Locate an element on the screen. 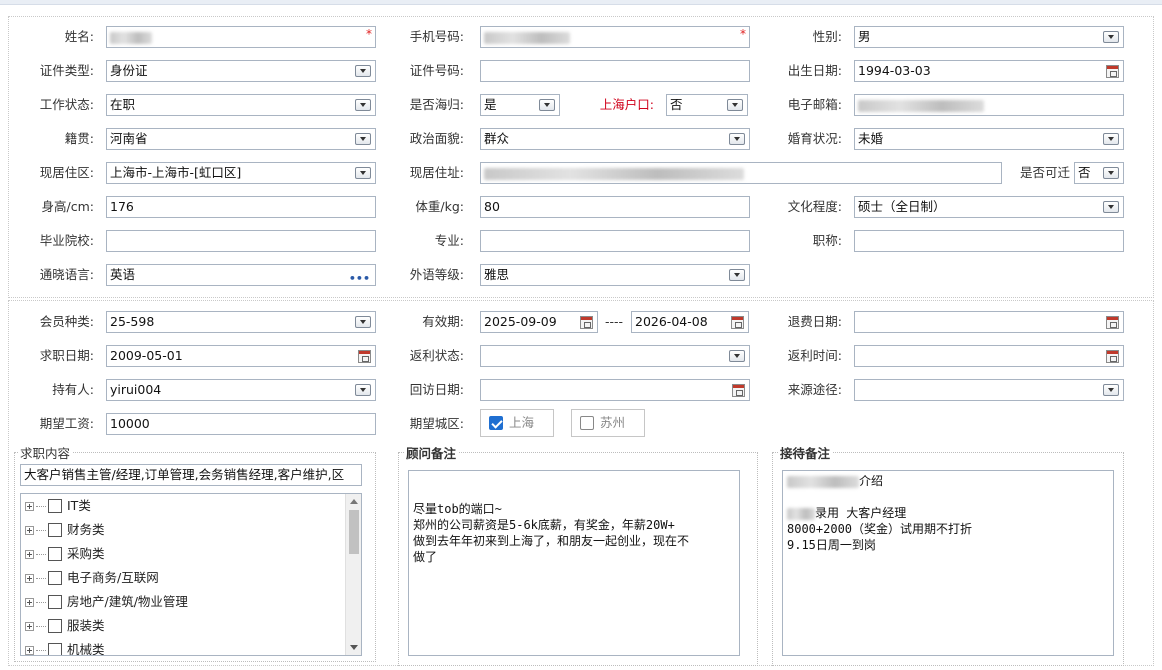 Image resolution: width=1162 pixels, height=670 pixels. tree-item: 机械类 is located at coordinates (65, 648).